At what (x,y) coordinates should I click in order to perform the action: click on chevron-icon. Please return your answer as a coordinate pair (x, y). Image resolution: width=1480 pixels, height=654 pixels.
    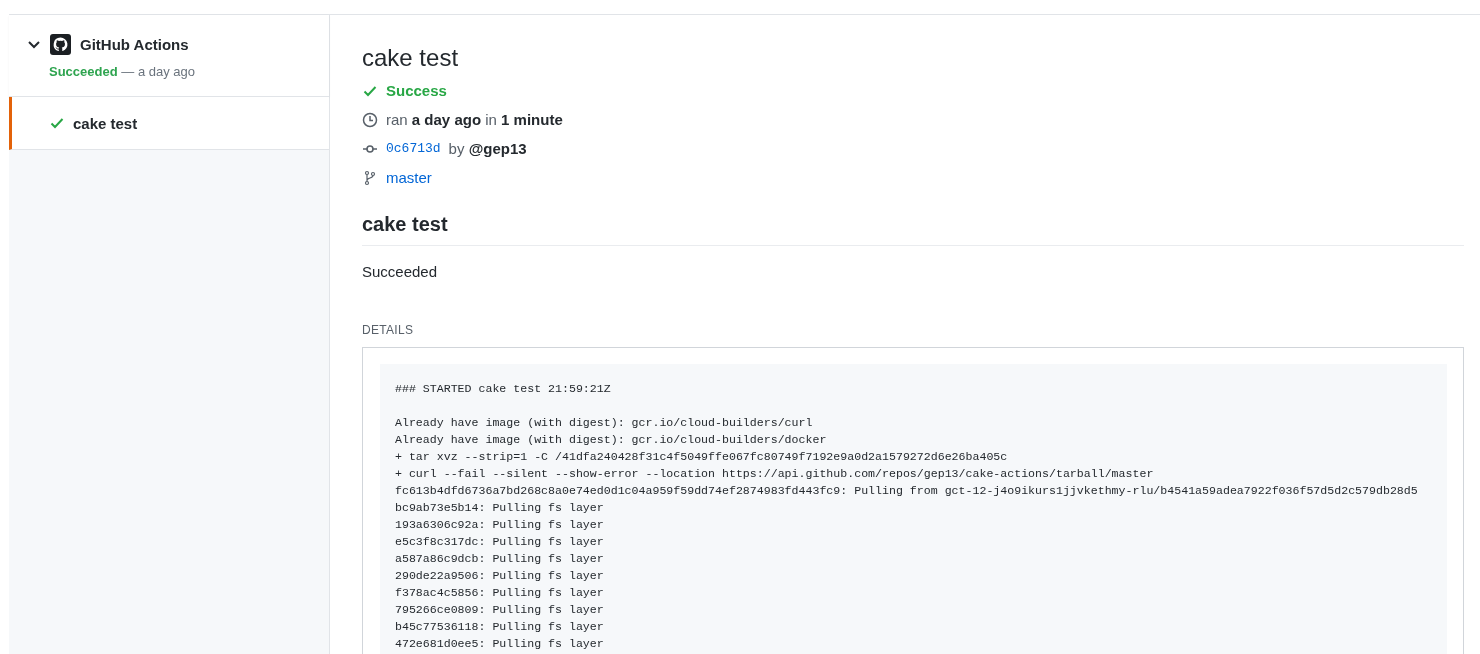
    Looking at the image, I should click on (34, 44).